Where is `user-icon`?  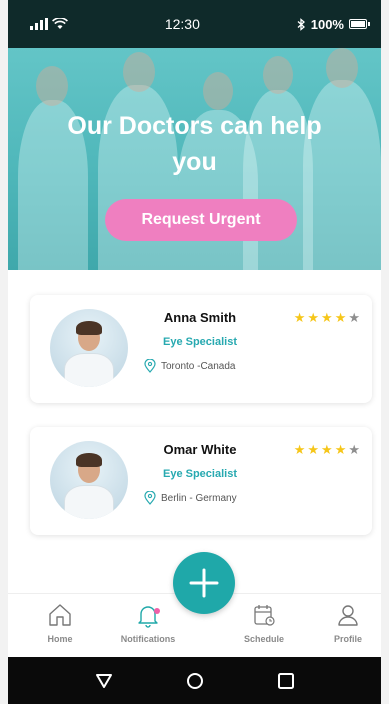
user-icon is located at coordinates (348, 615).